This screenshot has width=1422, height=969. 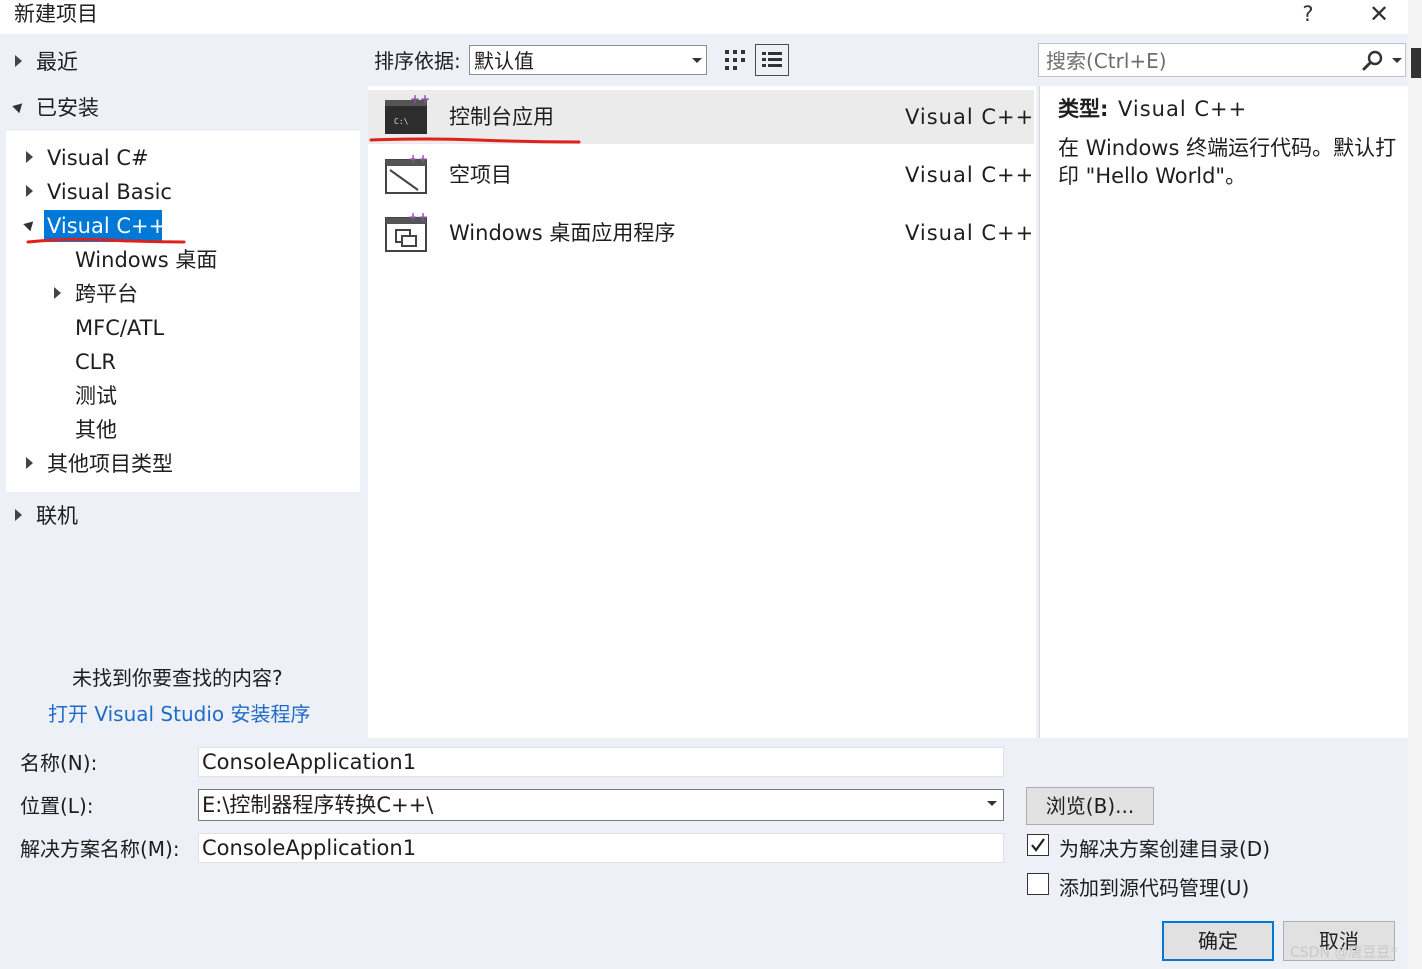 What do you see at coordinates (67, 108) in the screenshot?
I see `tree-node-installed: 已安装` at bounding box center [67, 108].